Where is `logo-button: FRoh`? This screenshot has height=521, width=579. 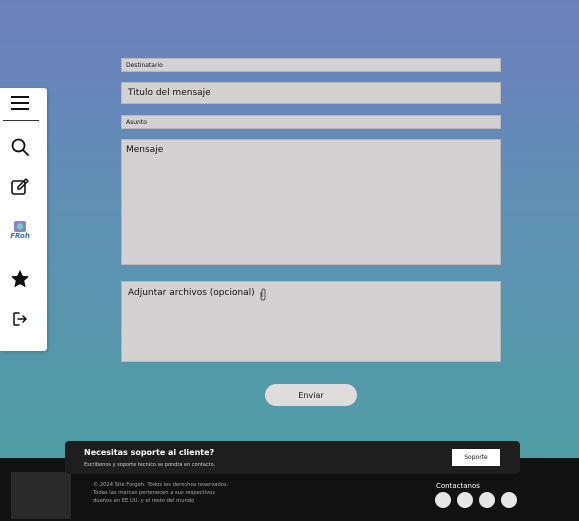
logo-button: FRoh is located at coordinates (20, 230).